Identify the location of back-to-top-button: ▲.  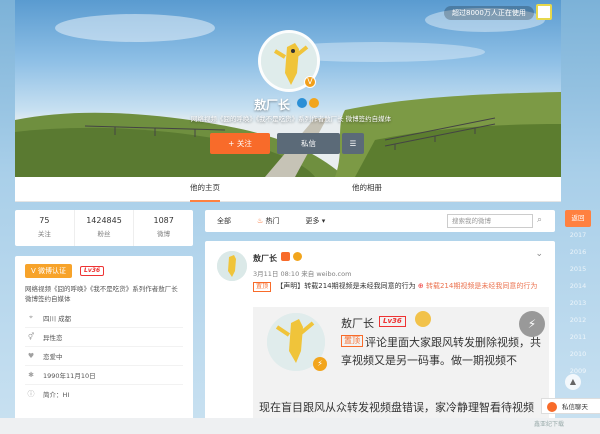
(573, 382).